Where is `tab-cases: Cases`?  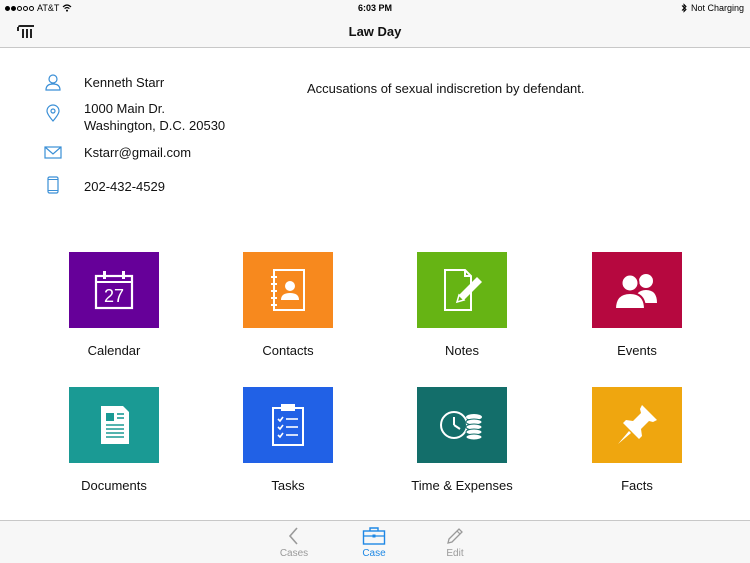 tab-cases: Cases is located at coordinates (294, 542).